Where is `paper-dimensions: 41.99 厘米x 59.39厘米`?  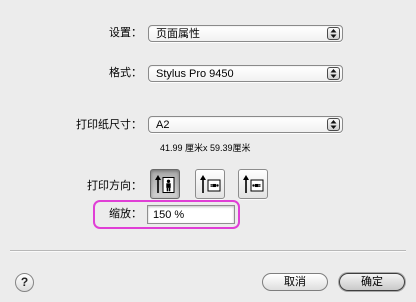 paper-dimensions: 41.99 厘米x 59.39厘米 is located at coordinates (205, 148).